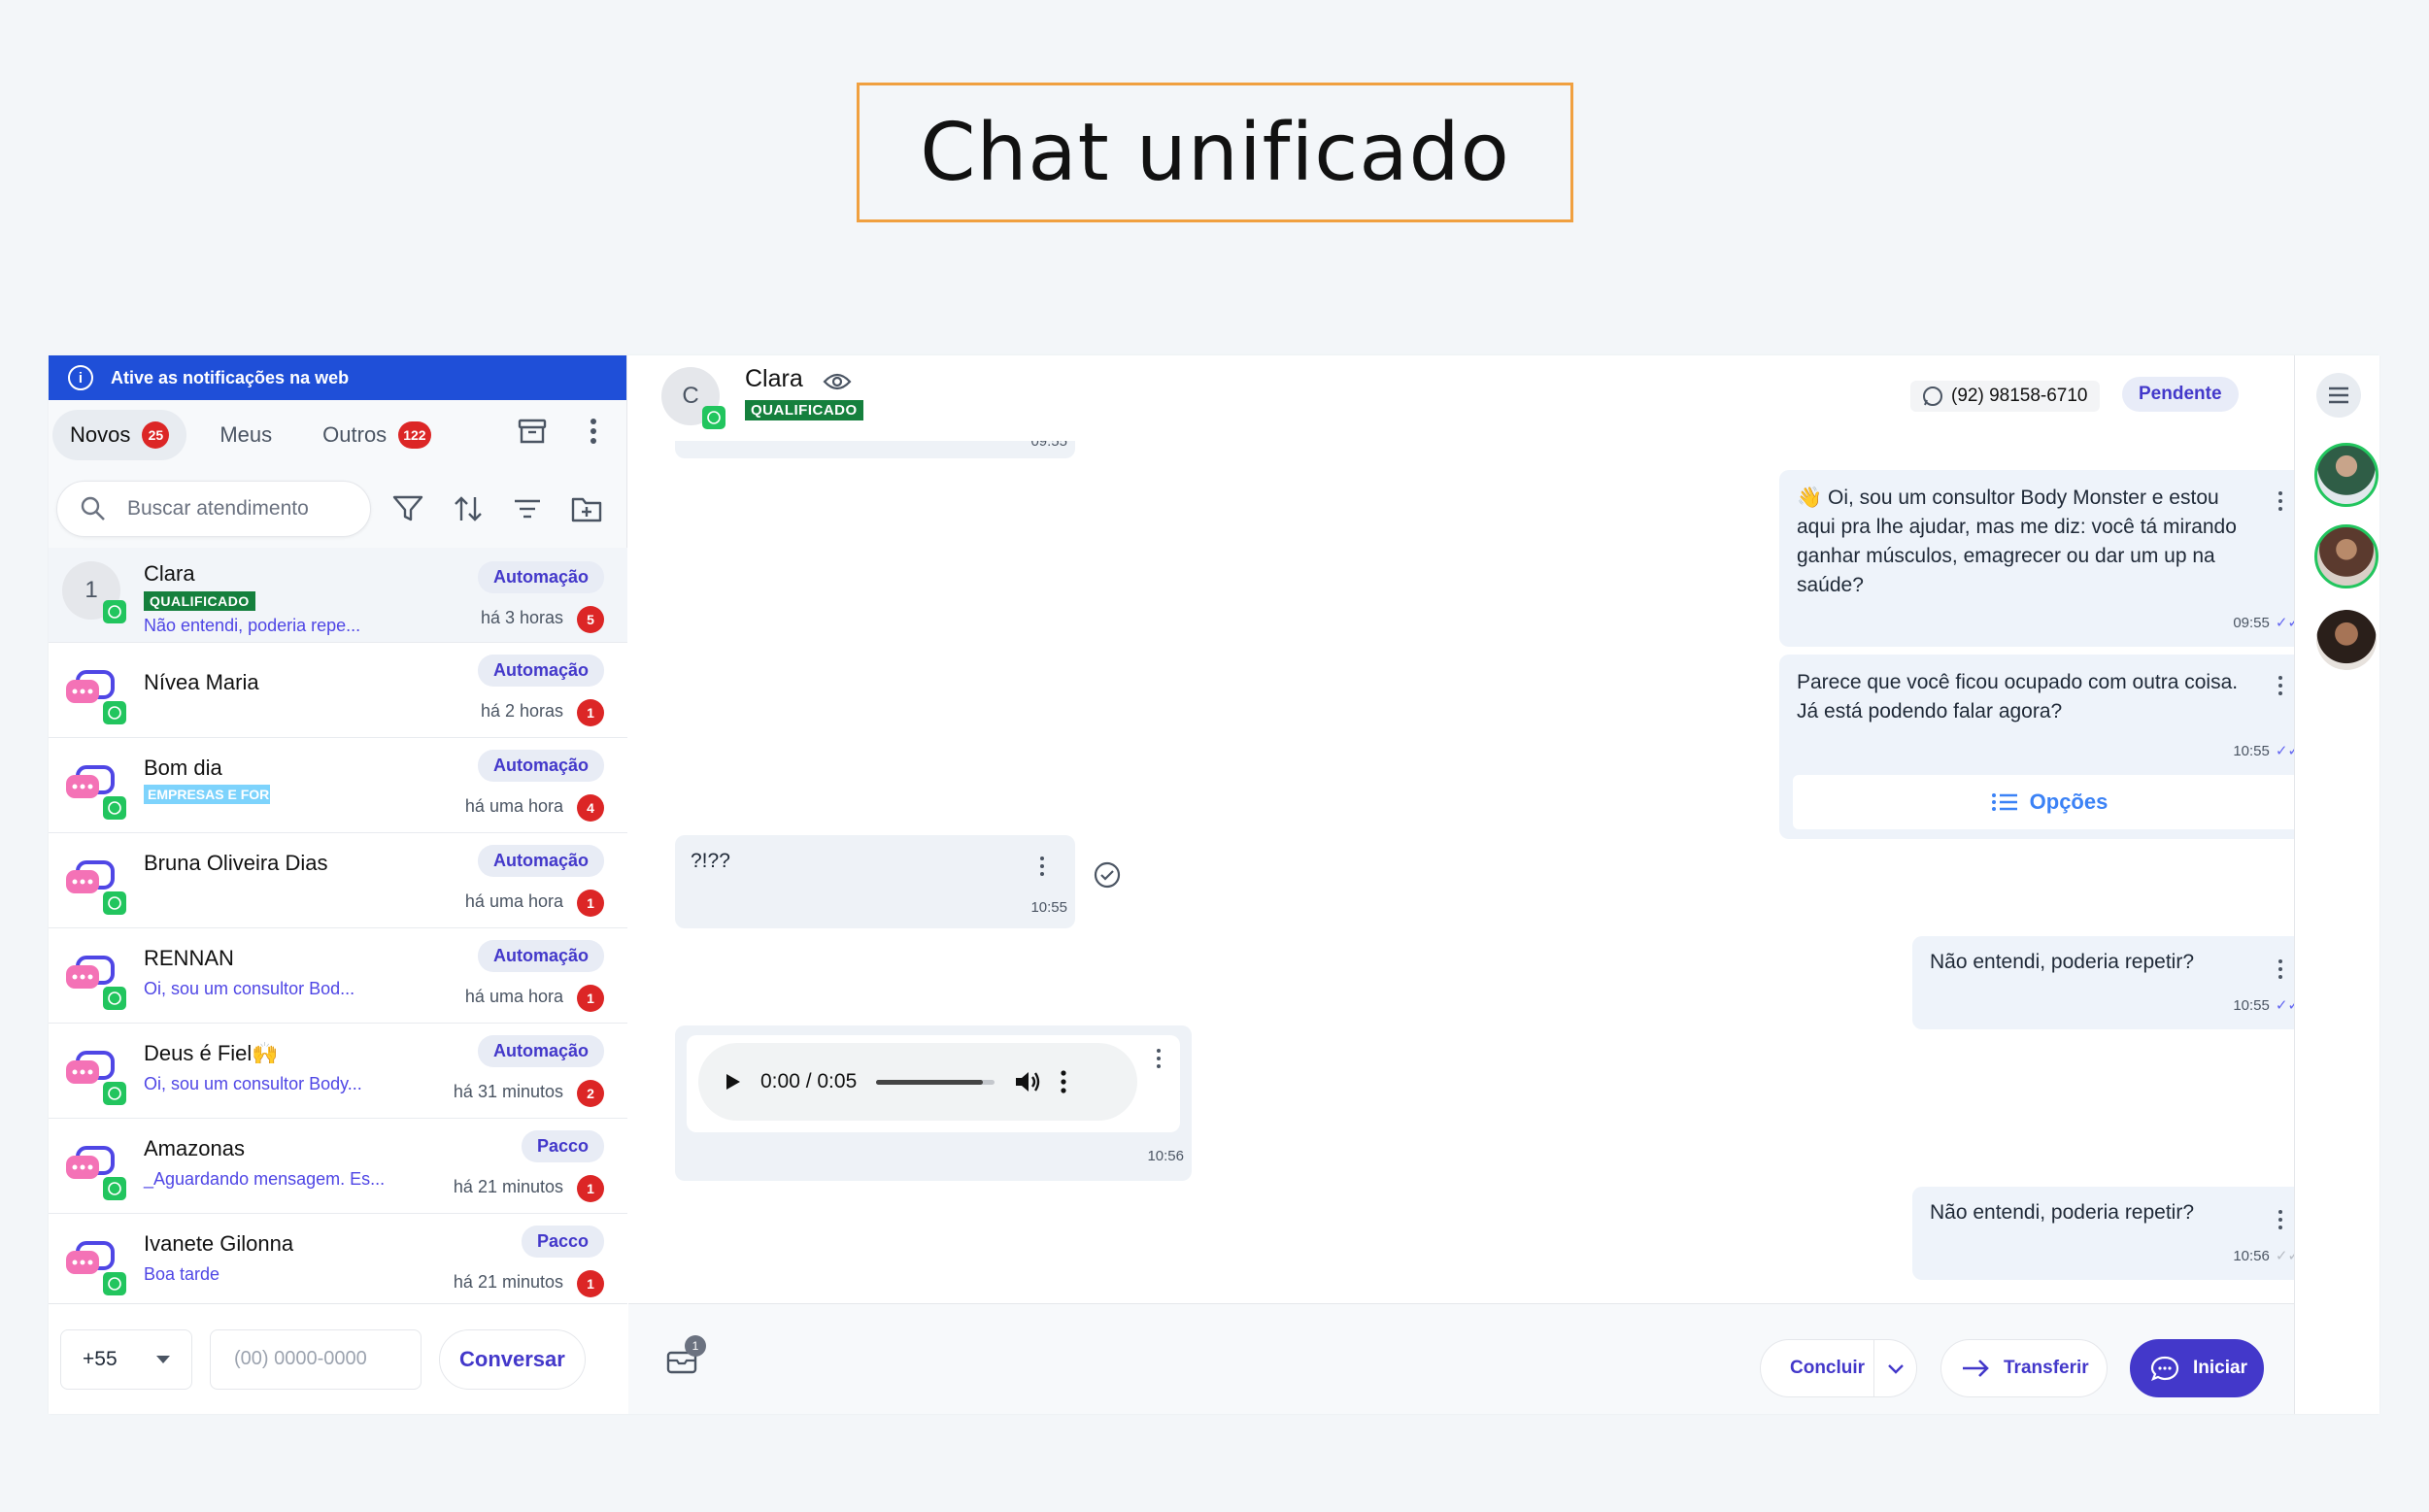 The image size is (2429, 1512). I want to click on archive-icon, so click(532, 431).